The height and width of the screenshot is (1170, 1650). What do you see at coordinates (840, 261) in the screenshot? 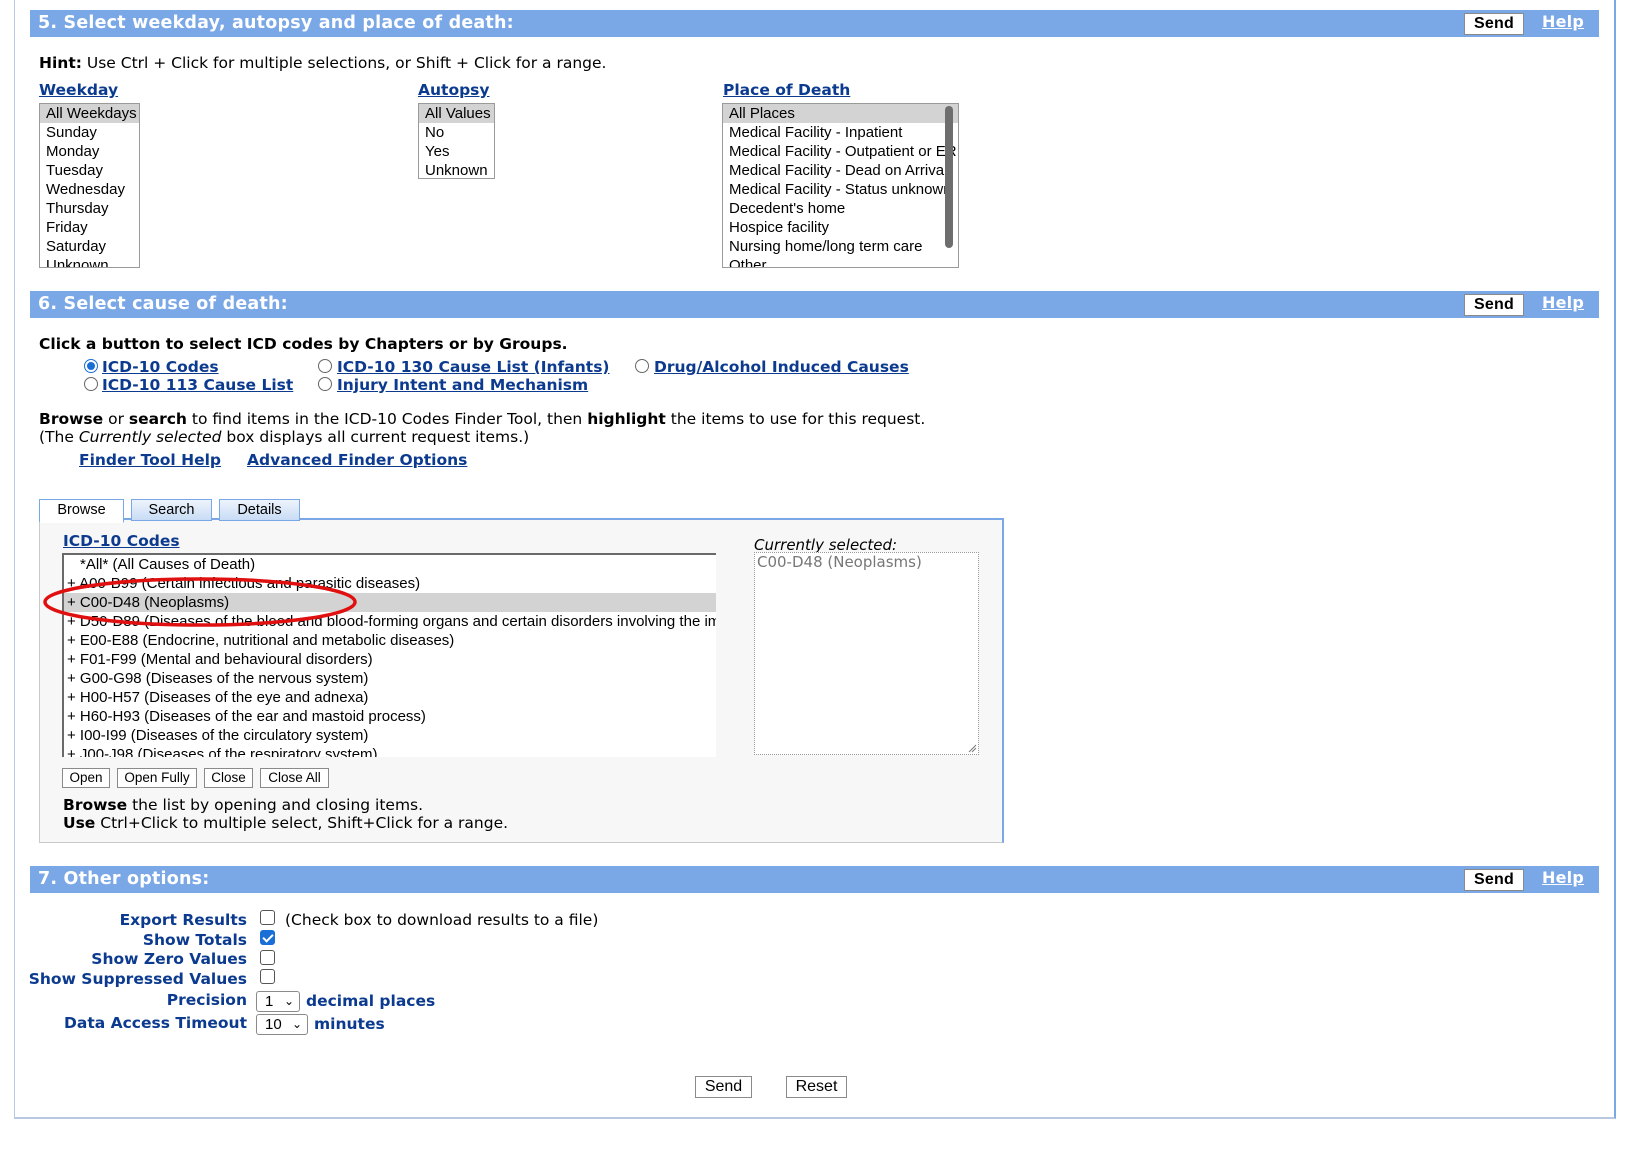
I see `place-option: Other` at bounding box center [840, 261].